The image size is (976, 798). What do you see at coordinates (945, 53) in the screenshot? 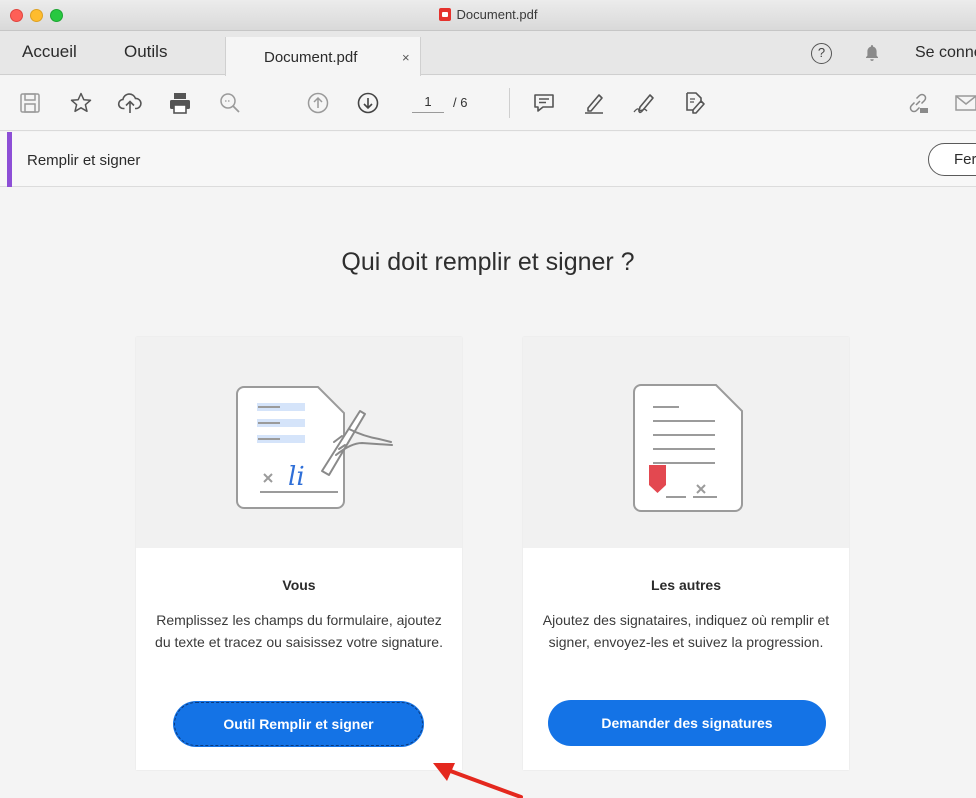
I see `sign-in-link: Se connecter` at bounding box center [945, 53].